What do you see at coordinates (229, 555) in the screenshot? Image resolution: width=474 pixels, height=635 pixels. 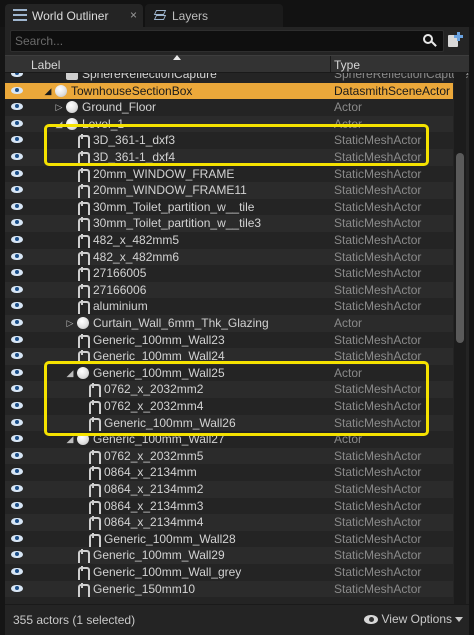 I see `outliner-row: Generic_100mm_Wall29 StaticMeshActor` at bounding box center [229, 555].